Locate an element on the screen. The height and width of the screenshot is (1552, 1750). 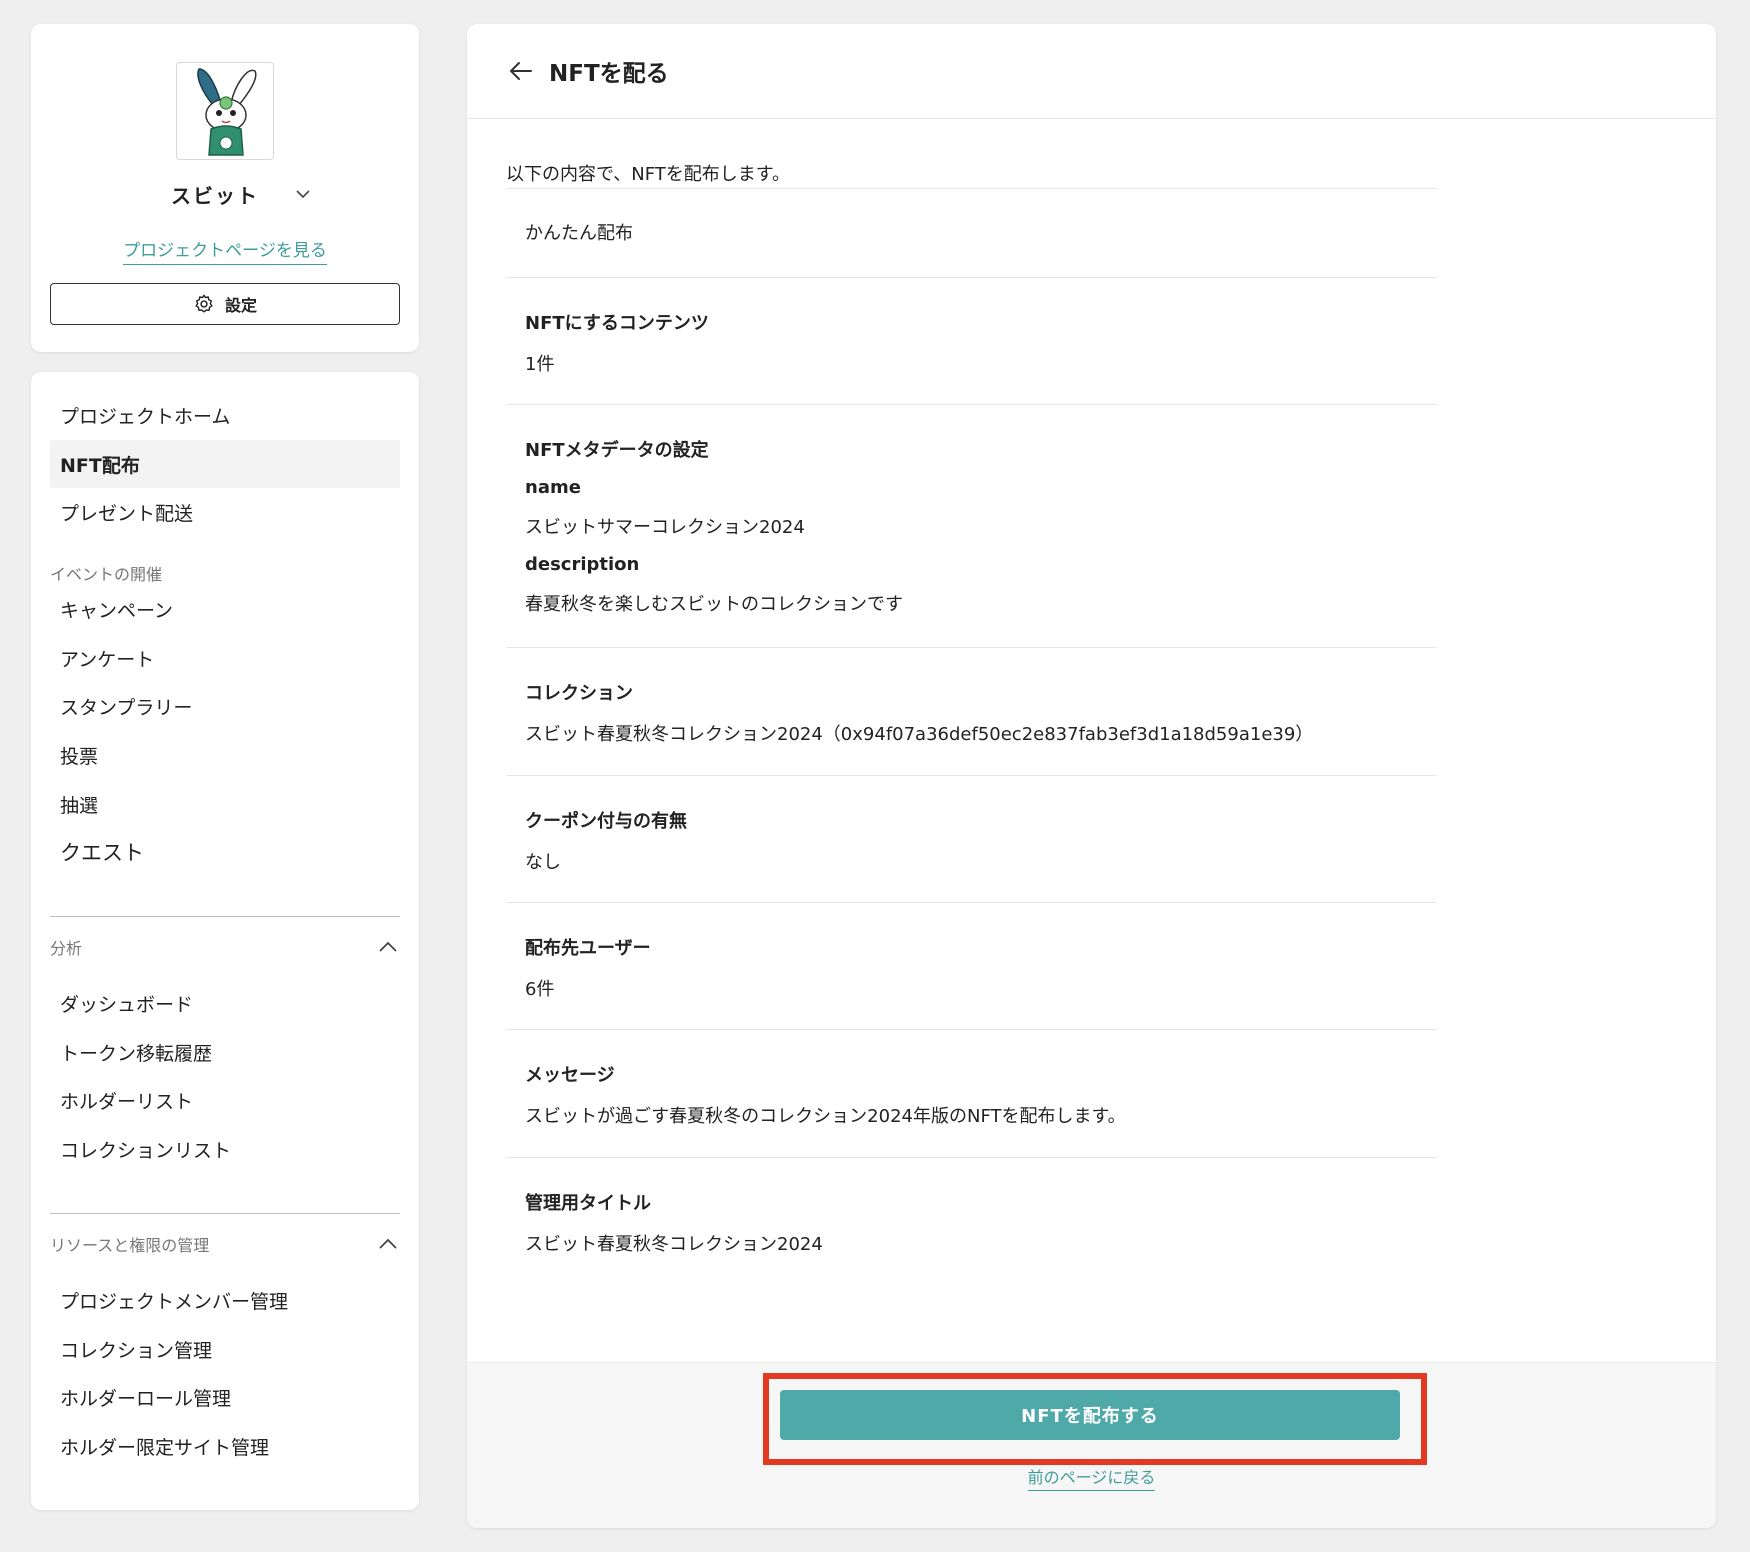
metadata-name-value: スビットサマーコレクション2024 is located at coordinates (665, 527).